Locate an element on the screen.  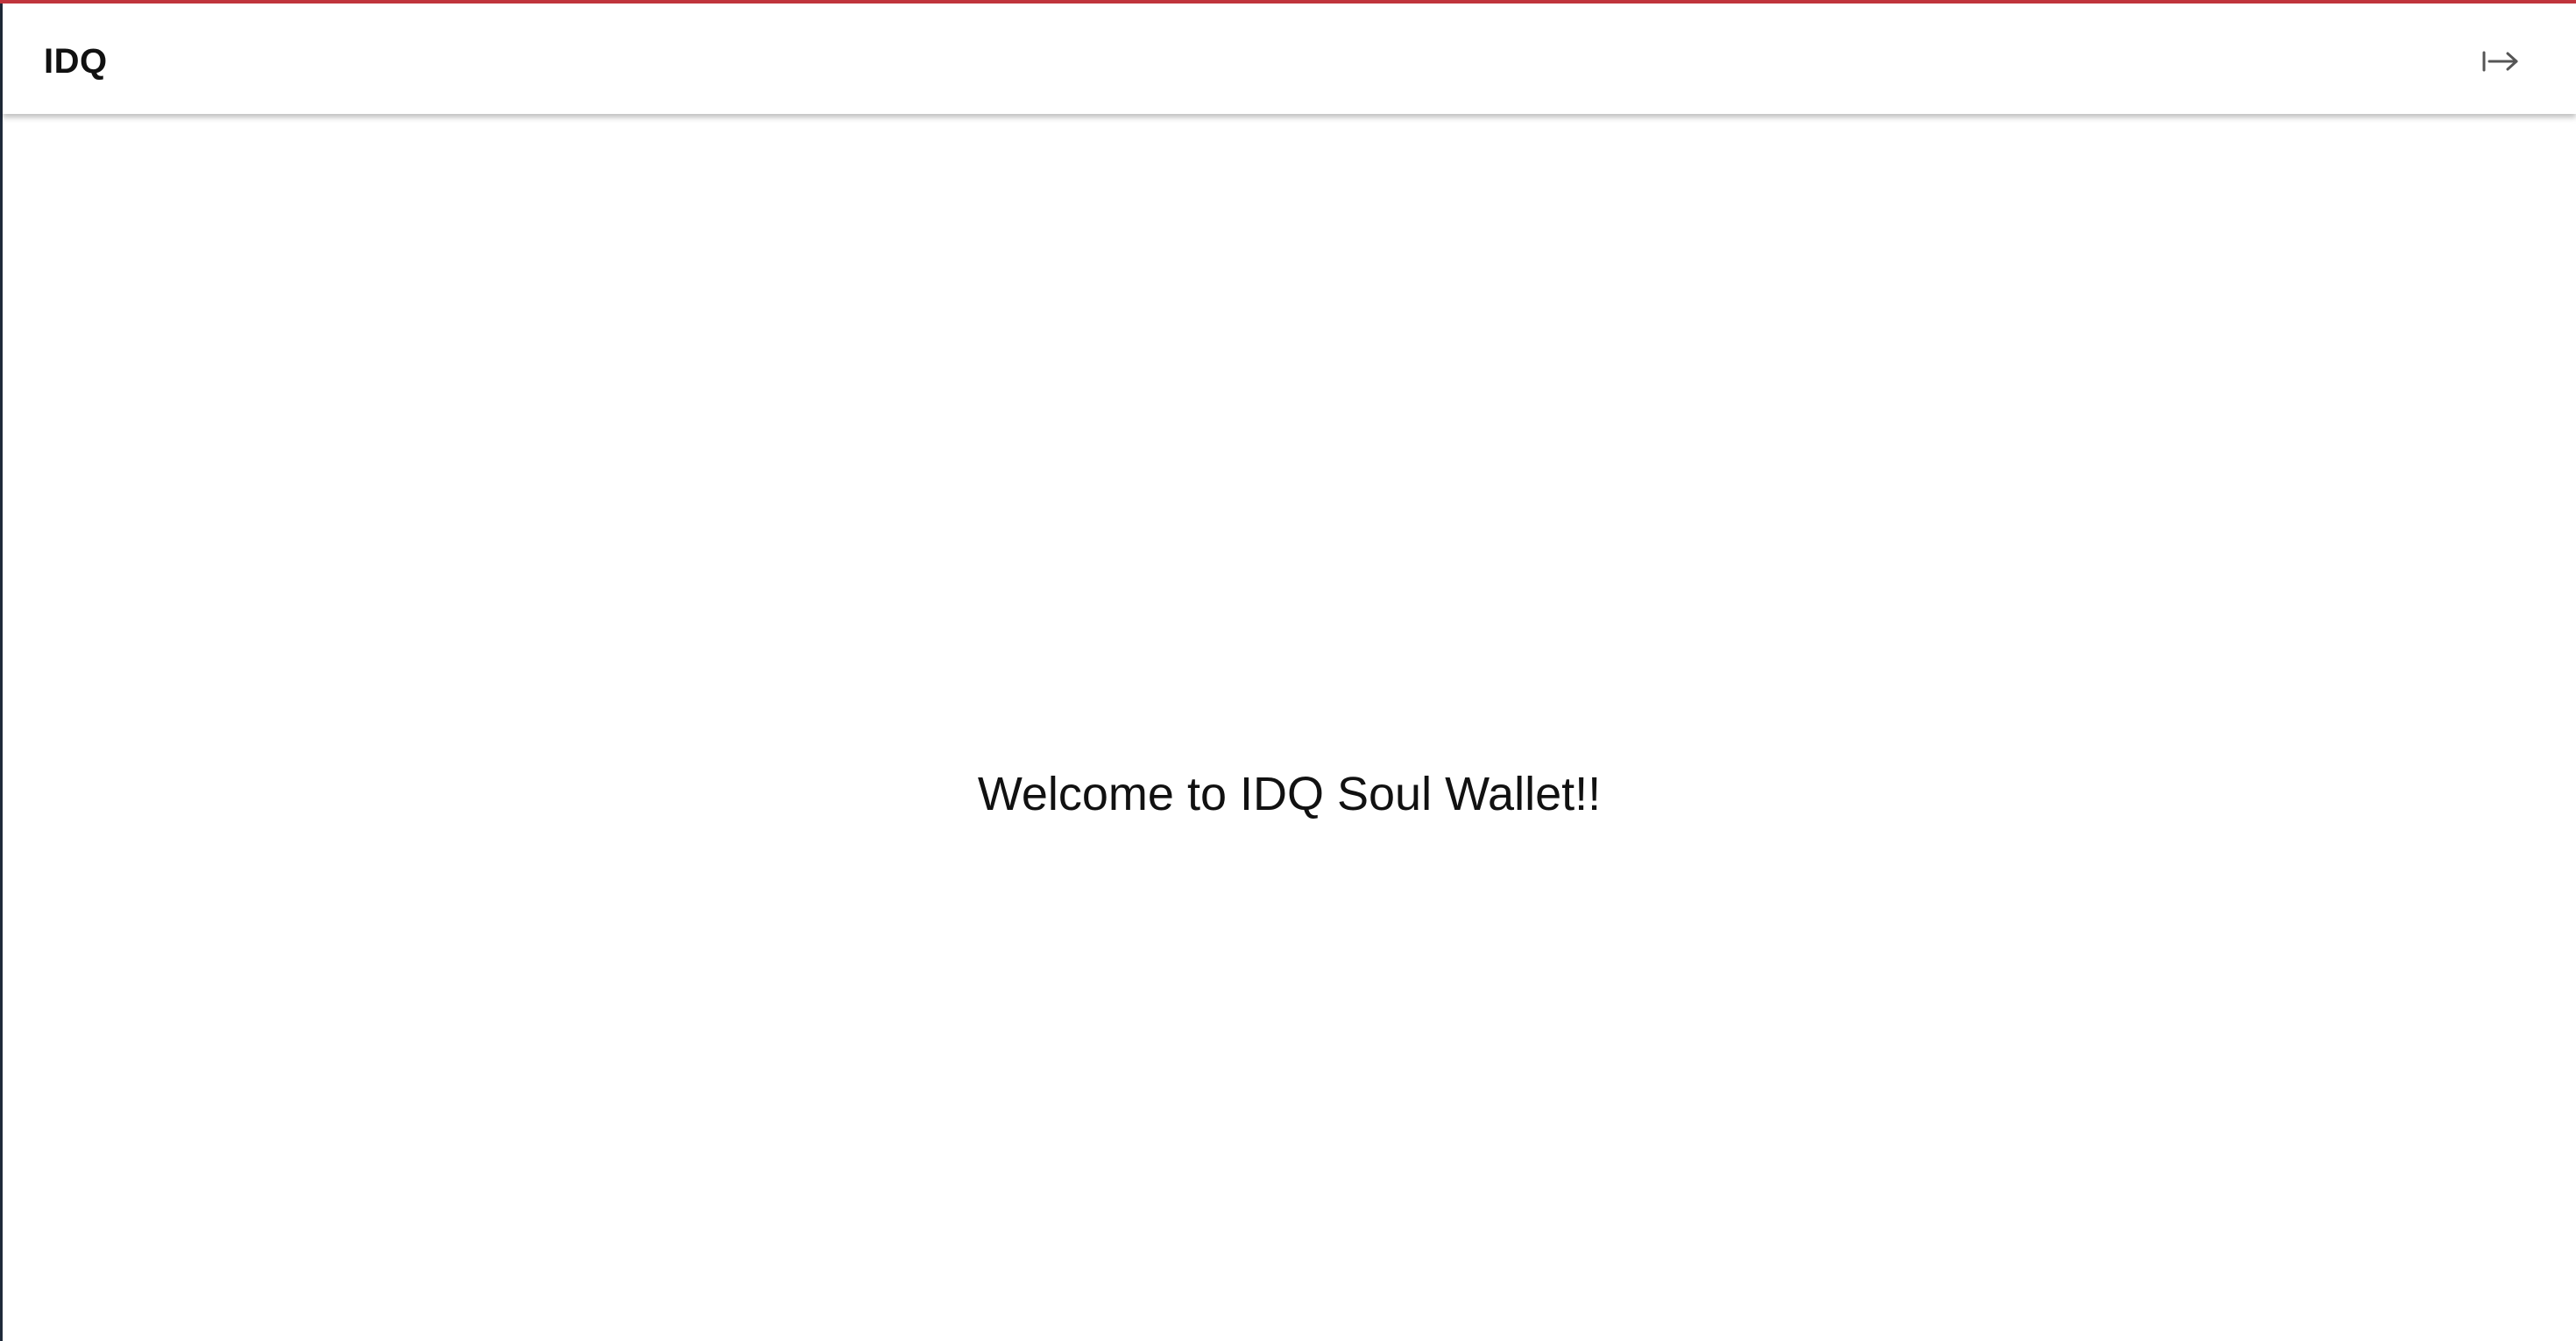
welcome-message: Welcome to IDQ Soul Wallet!! is located at coordinates (1289, 794).